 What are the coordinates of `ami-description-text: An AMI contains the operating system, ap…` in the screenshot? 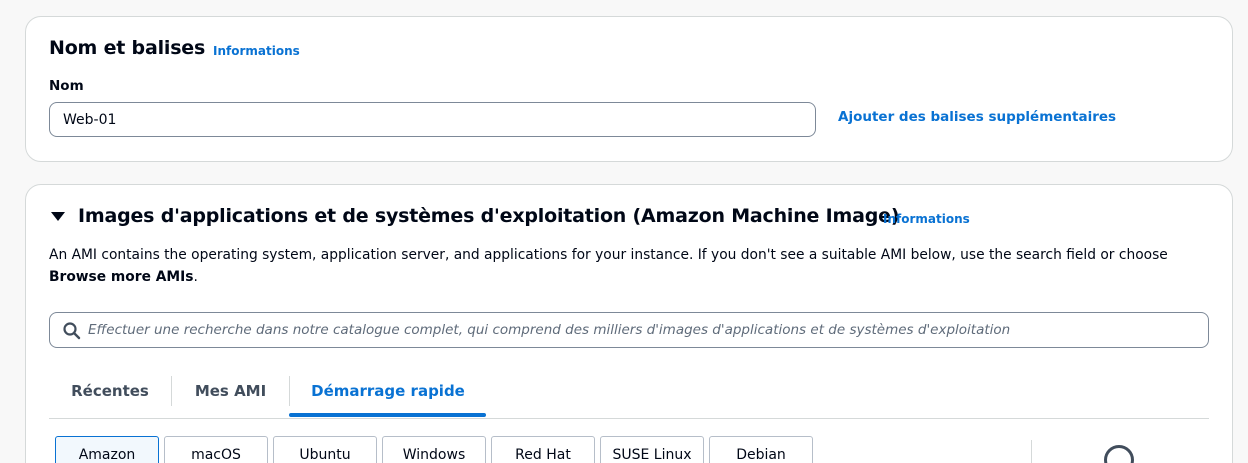 It's located at (608, 255).